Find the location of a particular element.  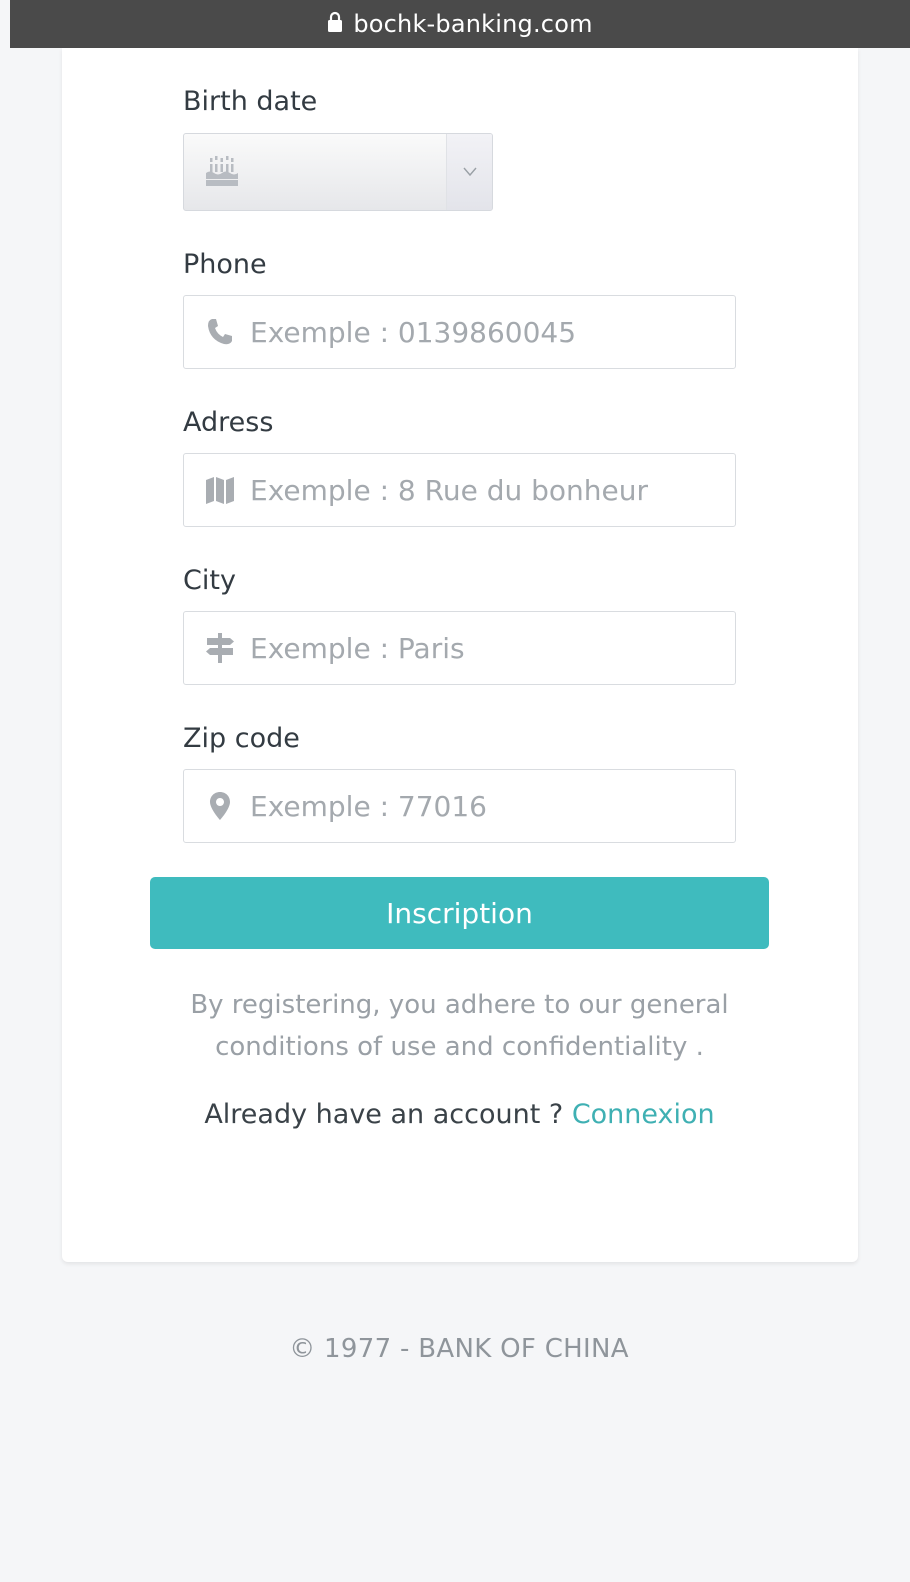

city-input is located at coordinates (485, 648).